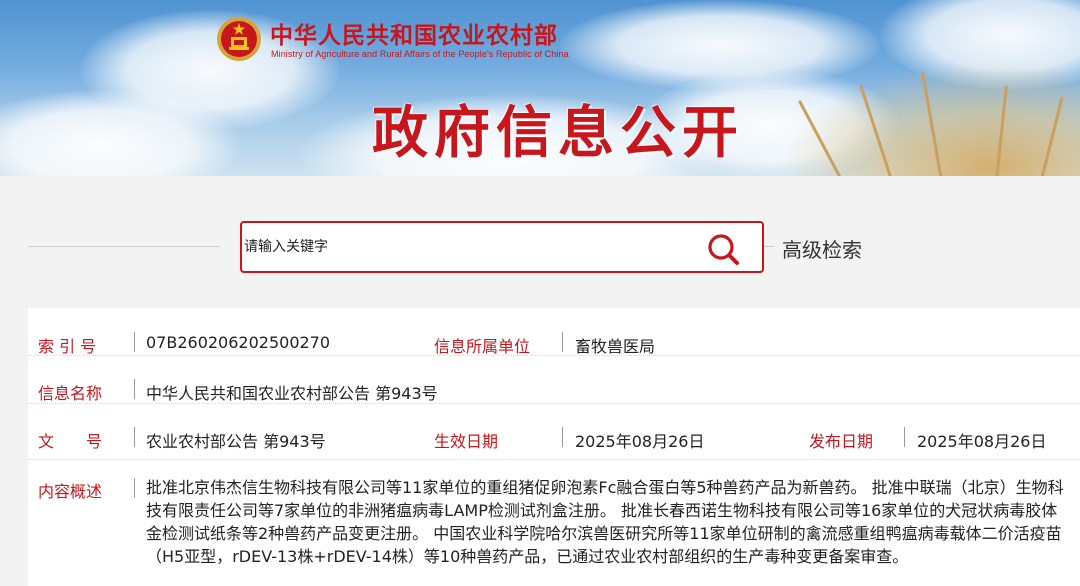 This screenshot has width=1080, height=586. What do you see at coordinates (414, 35) in the screenshot?
I see `ministry-name-cn: 中华人民共和国农业农村部` at bounding box center [414, 35].